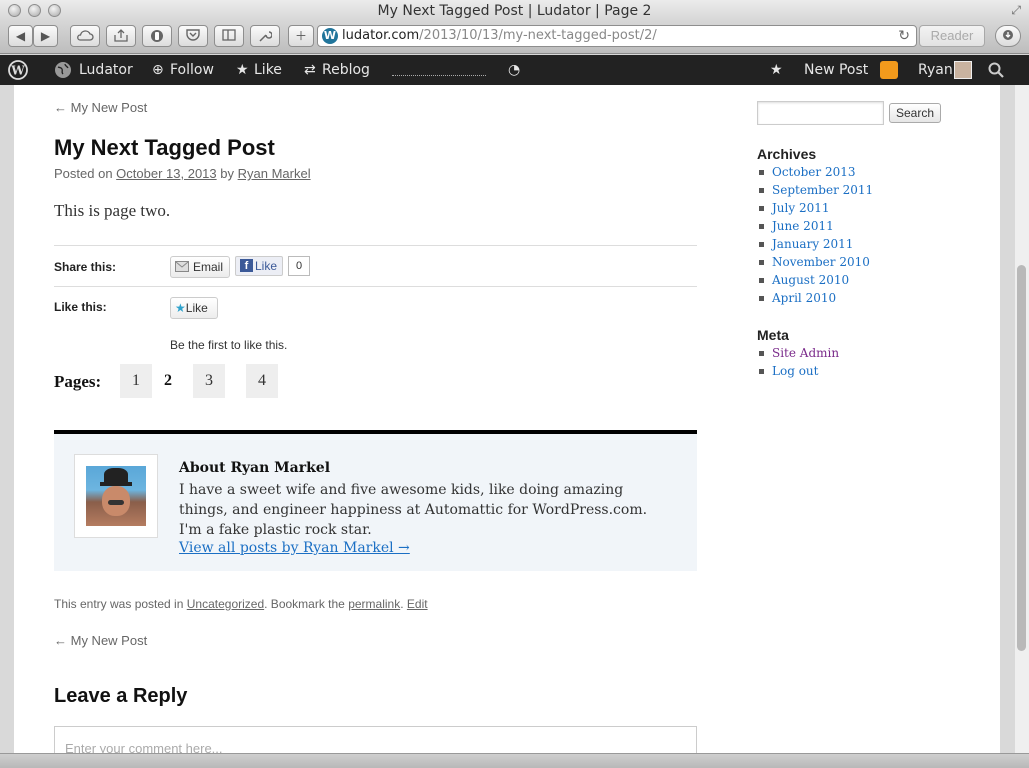 This screenshot has width=1029, height=768. I want to click on page-link-1: 1, so click(136, 381).